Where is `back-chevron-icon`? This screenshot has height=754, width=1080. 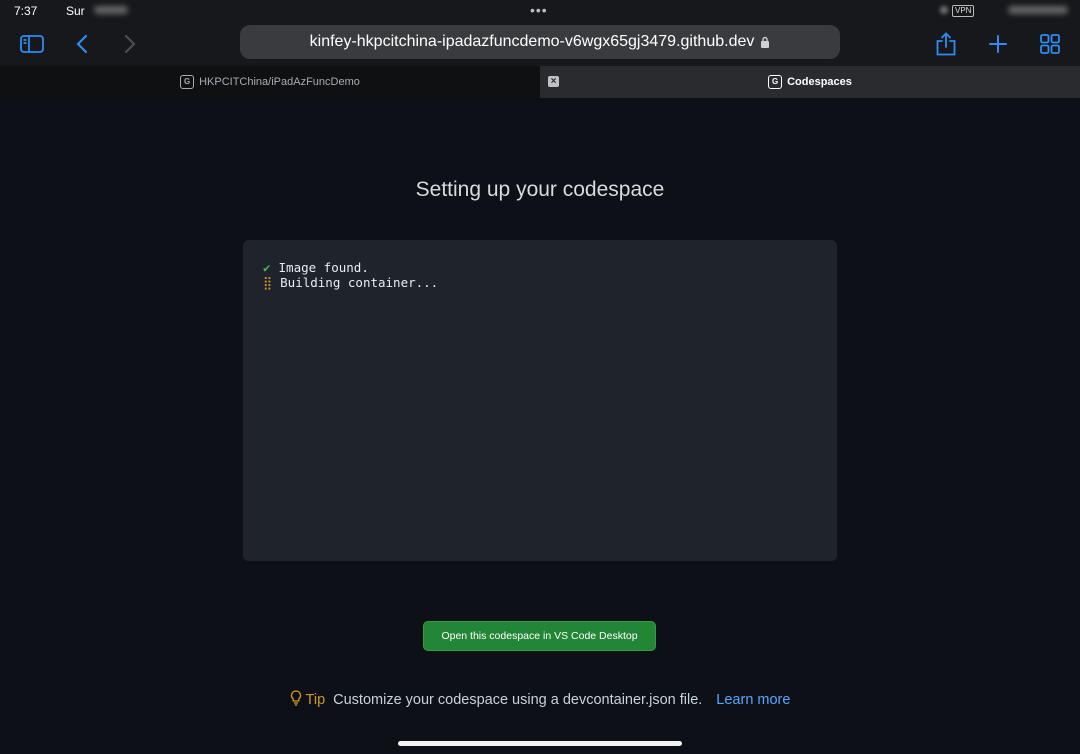
back-chevron-icon is located at coordinates (82, 44).